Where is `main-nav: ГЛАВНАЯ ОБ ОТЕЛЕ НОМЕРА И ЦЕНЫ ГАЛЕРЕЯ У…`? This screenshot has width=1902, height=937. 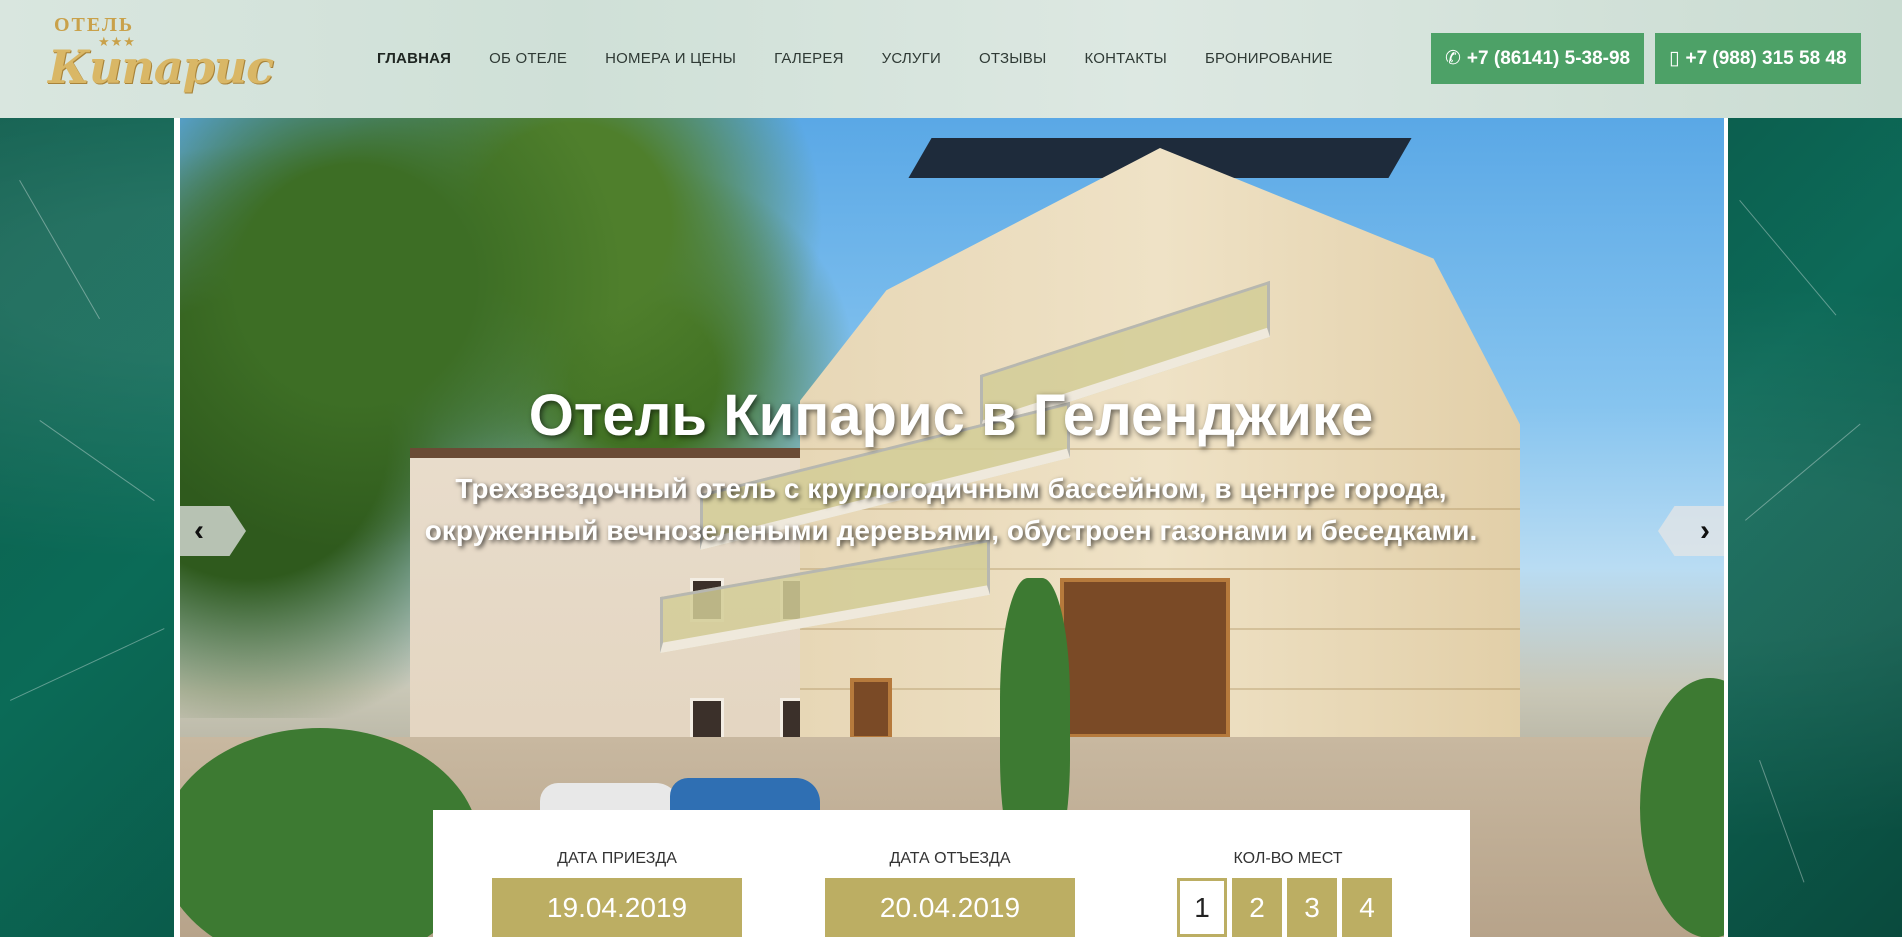 main-nav: ГЛАВНАЯ ОБ ОТЕЛЕ НОМЕРА И ЦЕНЫ ГАЛЕРЕЯ У… is located at coordinates (874, 58).